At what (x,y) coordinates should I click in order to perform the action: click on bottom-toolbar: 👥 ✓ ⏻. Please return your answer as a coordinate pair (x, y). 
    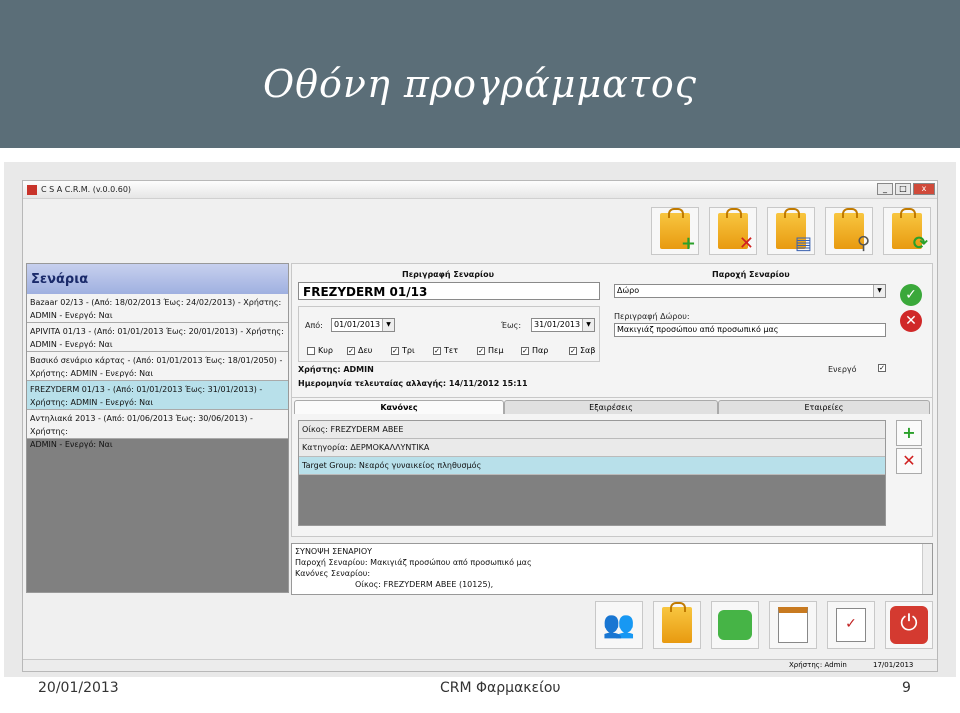
    Looking at the image, I should click on (764, 625).